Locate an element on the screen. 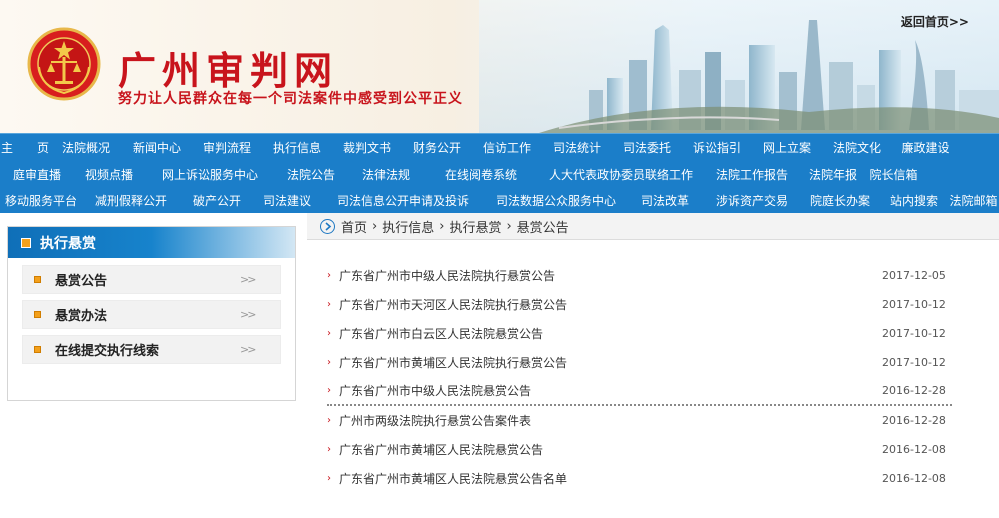 The height and width of the screenshot is (518, 999). notice-date: 2016-12-28 is located at coordinates (914, 420).